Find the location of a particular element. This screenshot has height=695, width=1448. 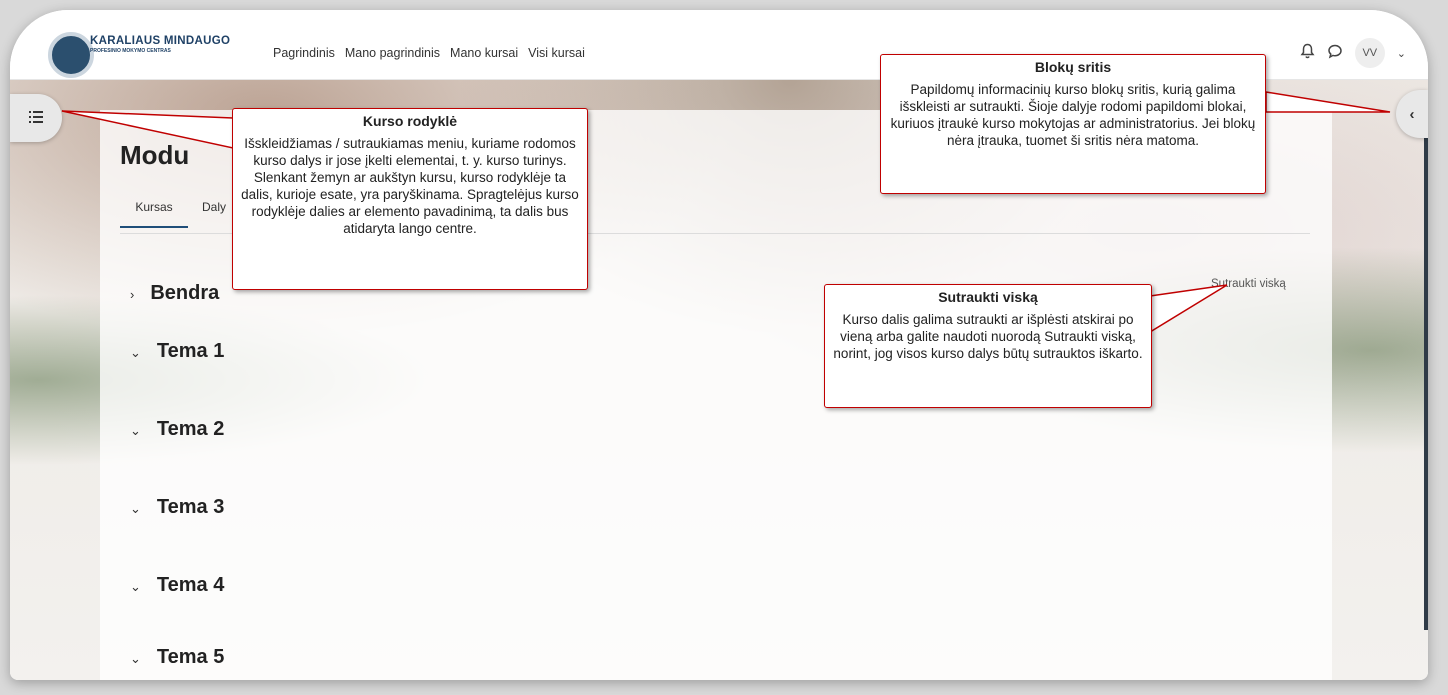

nav-link-dashboard: Mano pagrindinis is located at coordinates (392, 53).